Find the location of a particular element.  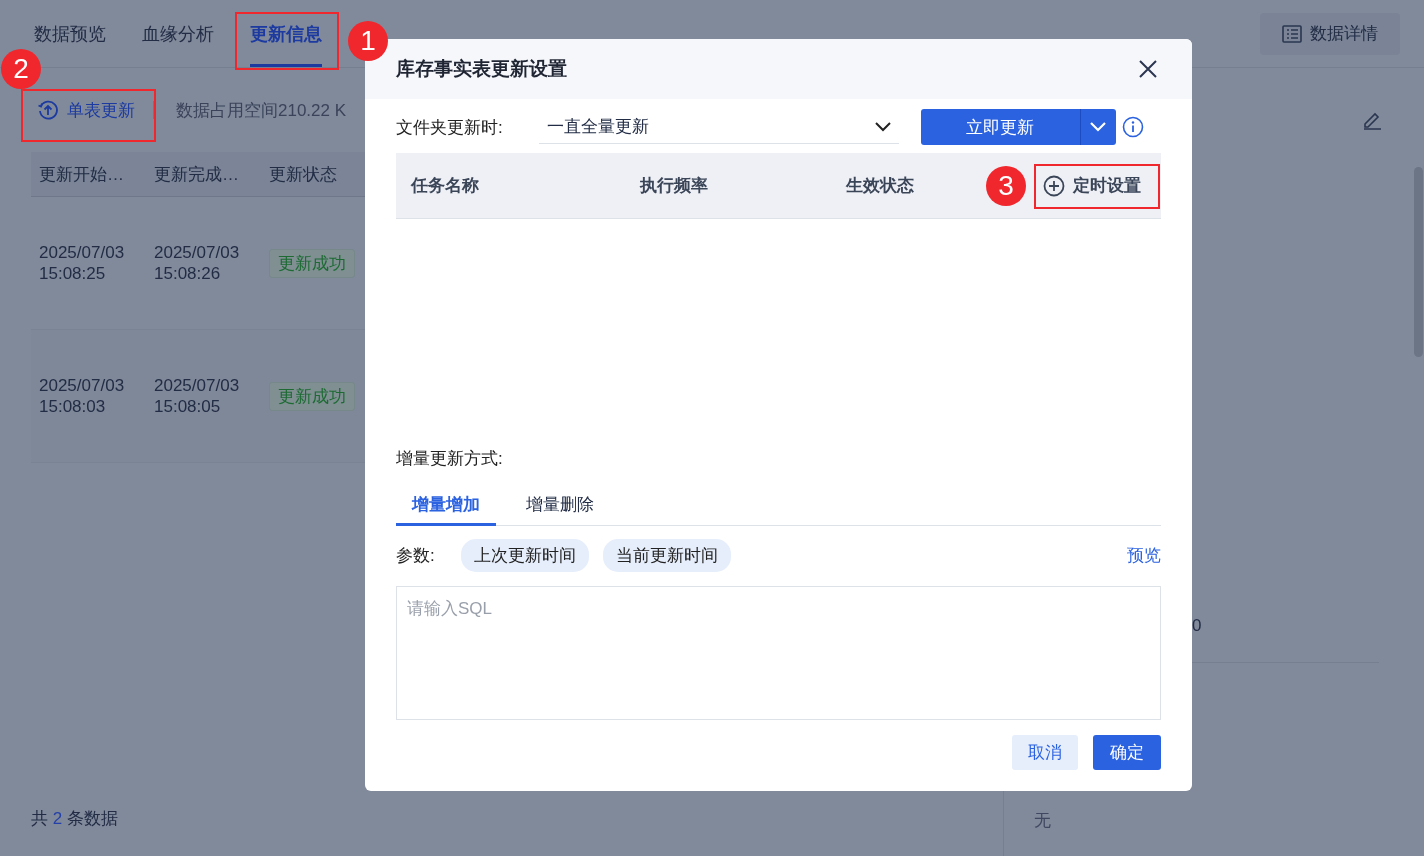

storage-info: 数据占用空间210.22 K is located at coordinates (261, 110).